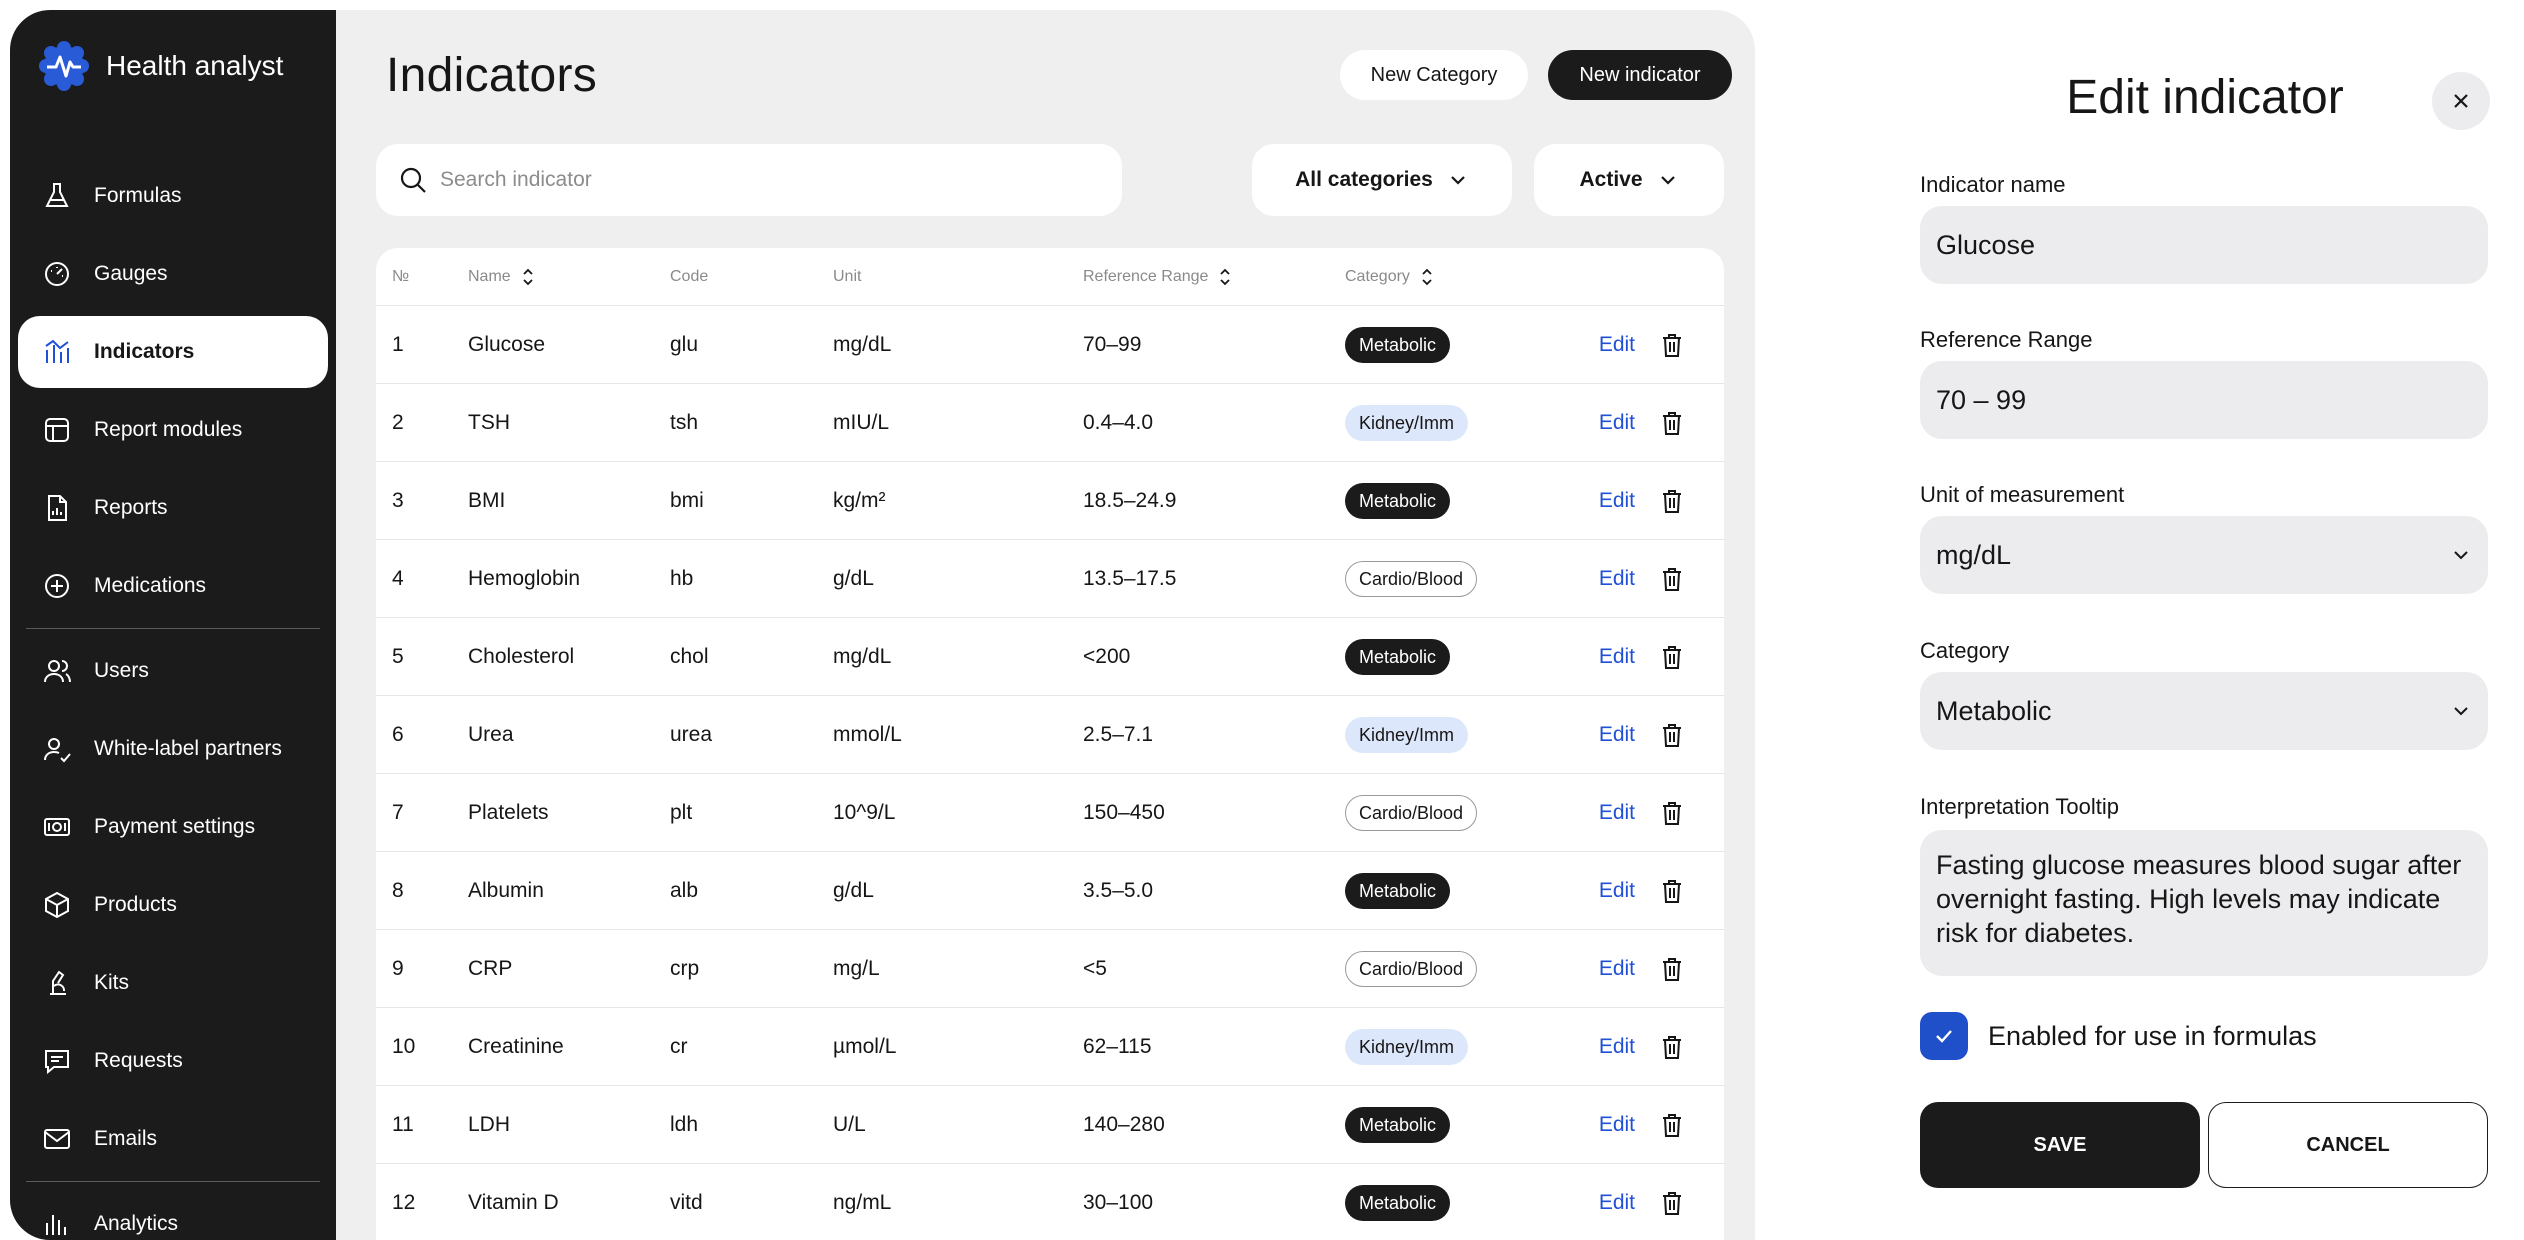 The image size is (2524, 1240). I want to click on status-filter-value: Active, so click(1611, 179).